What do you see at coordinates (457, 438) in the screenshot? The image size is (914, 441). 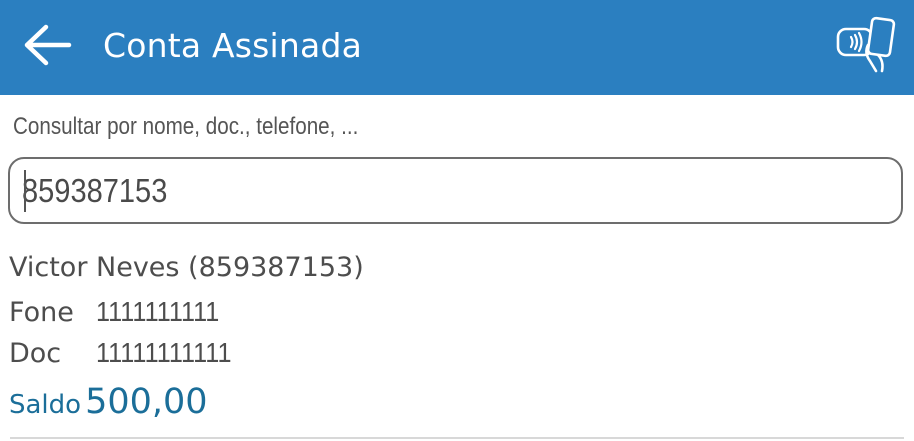 I see `divider` at bounding box center [457, 438].